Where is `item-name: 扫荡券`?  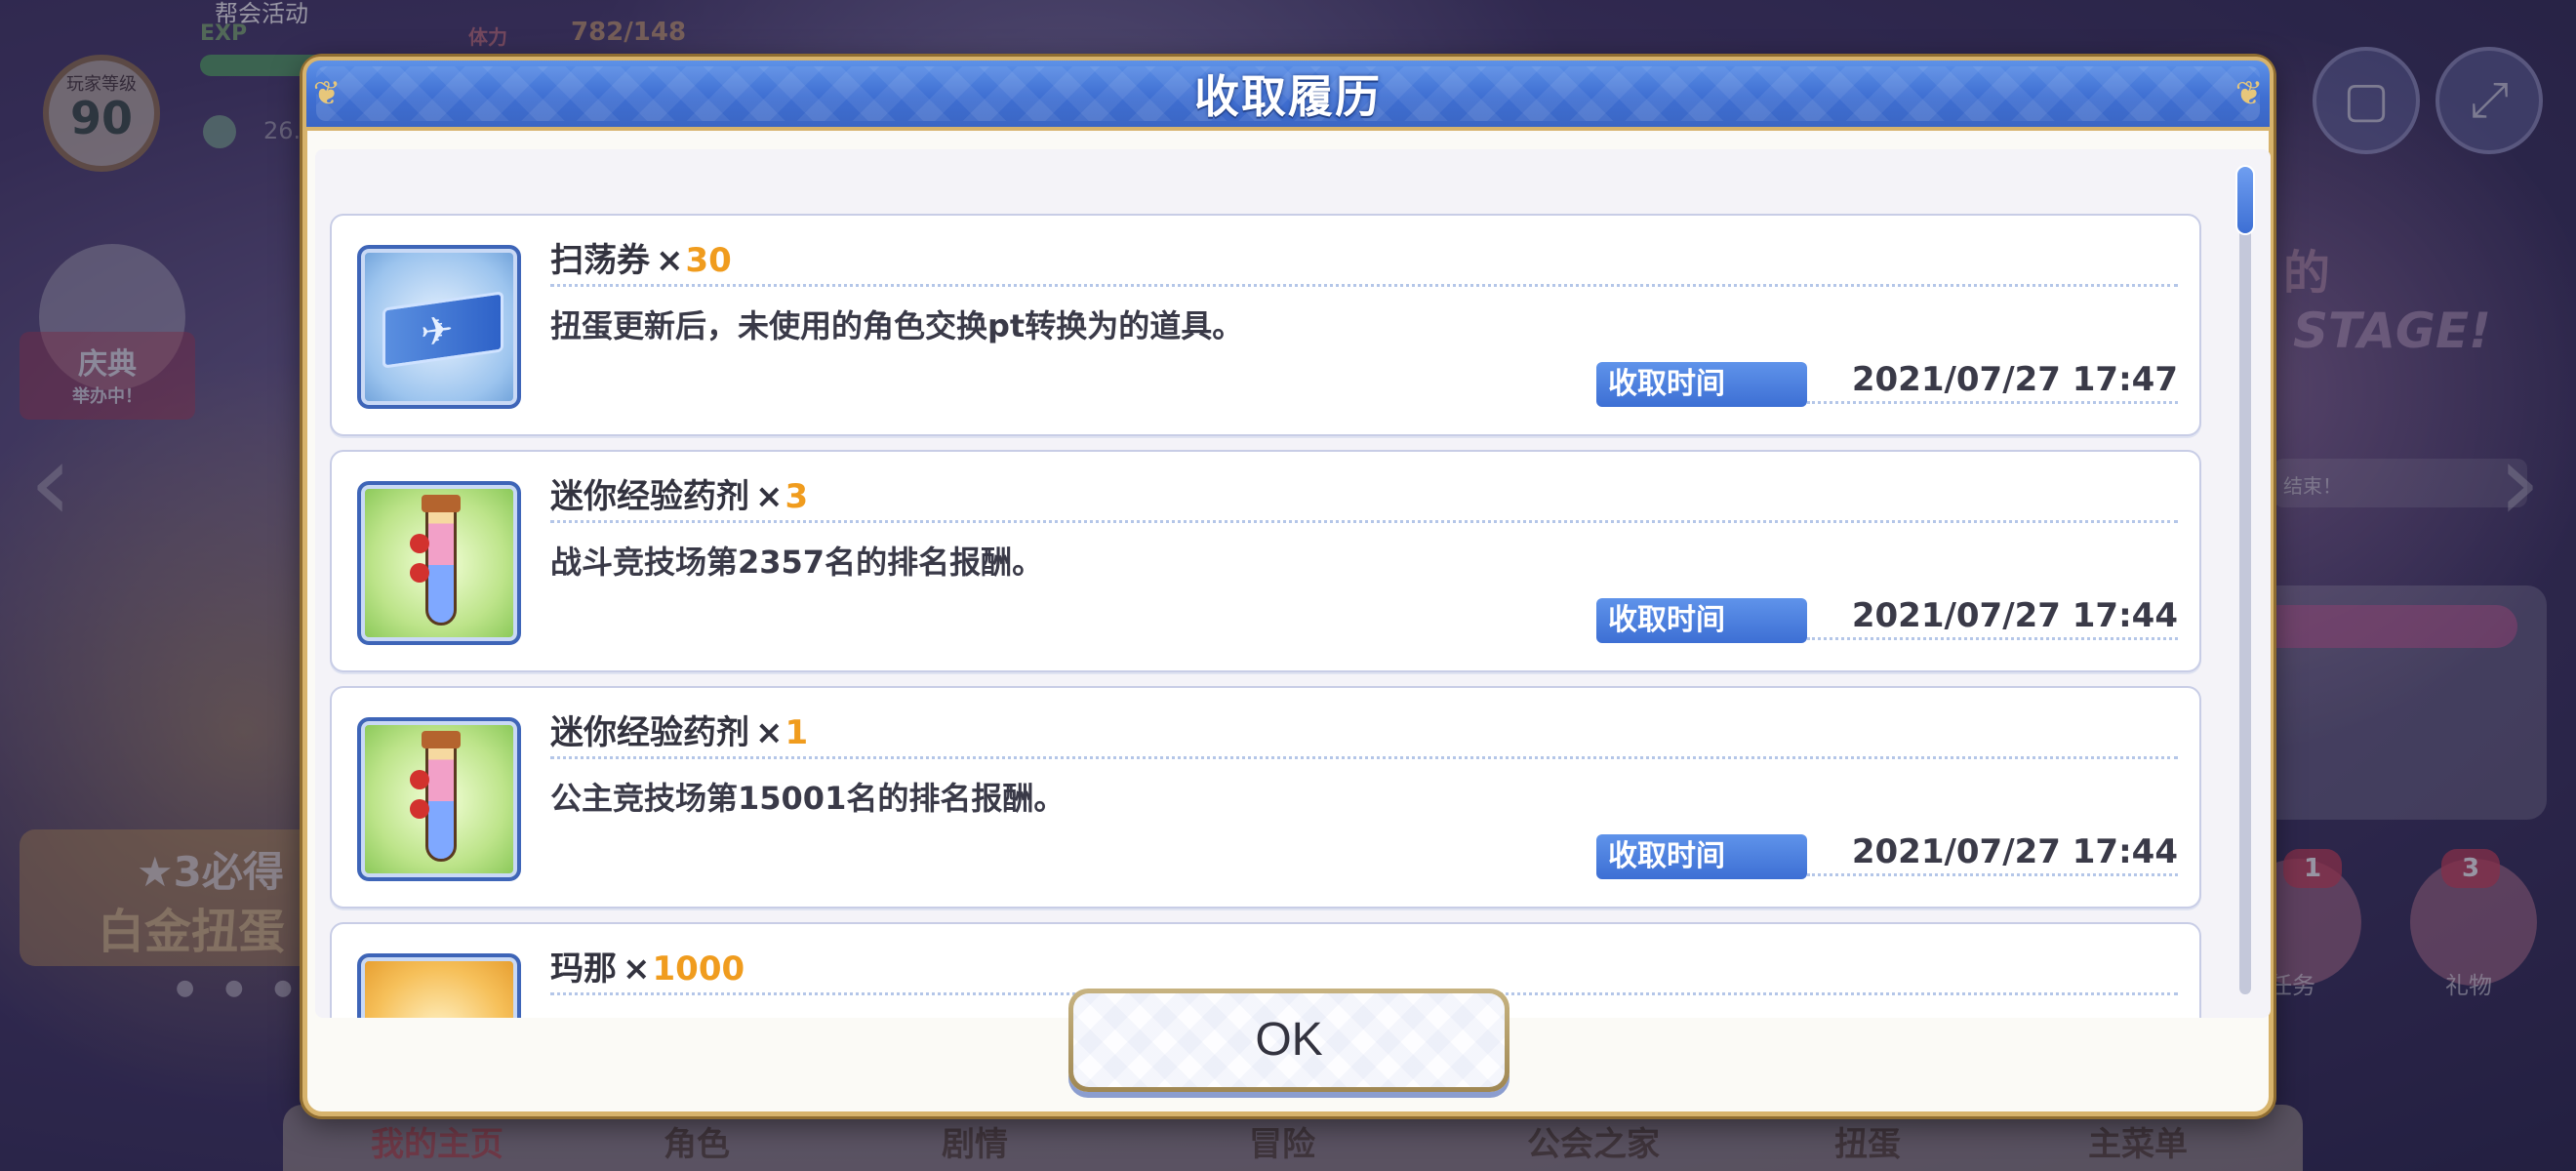 item-name: 扫荡券 is located at coordinates (600, 260).